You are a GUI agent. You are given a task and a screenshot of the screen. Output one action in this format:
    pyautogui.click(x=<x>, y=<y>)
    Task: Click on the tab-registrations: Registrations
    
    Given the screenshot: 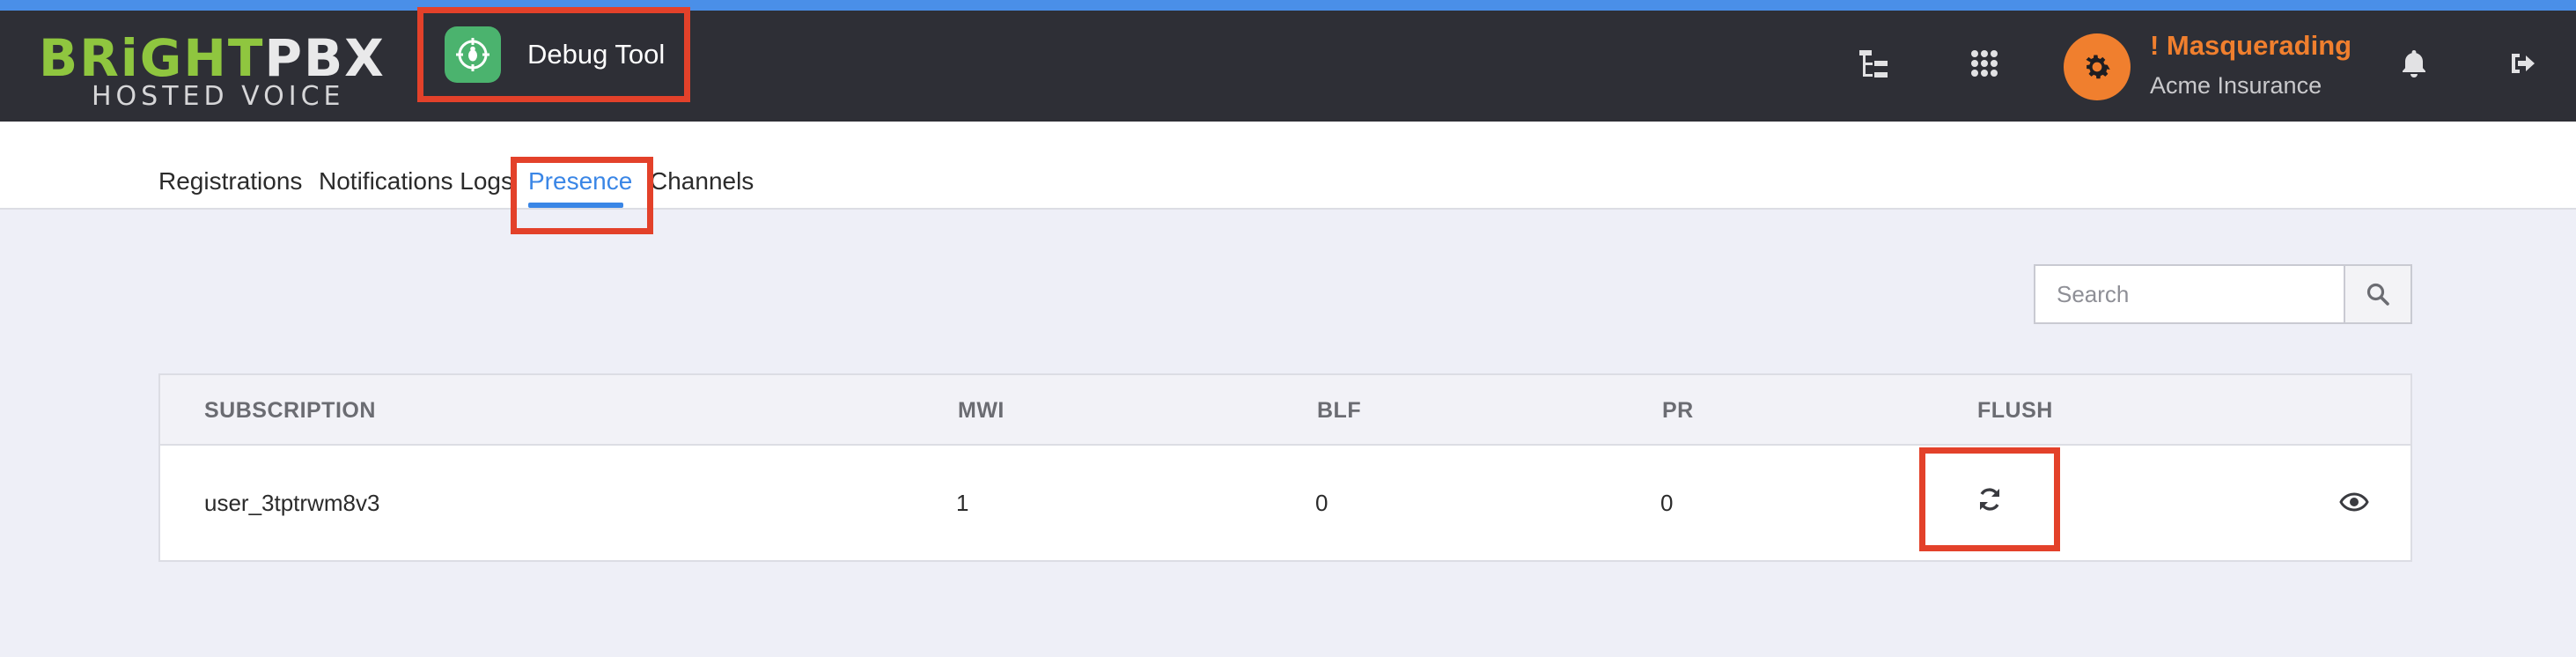 What is the action you would take?
    pyautogui.click(x=230, y=182)
    